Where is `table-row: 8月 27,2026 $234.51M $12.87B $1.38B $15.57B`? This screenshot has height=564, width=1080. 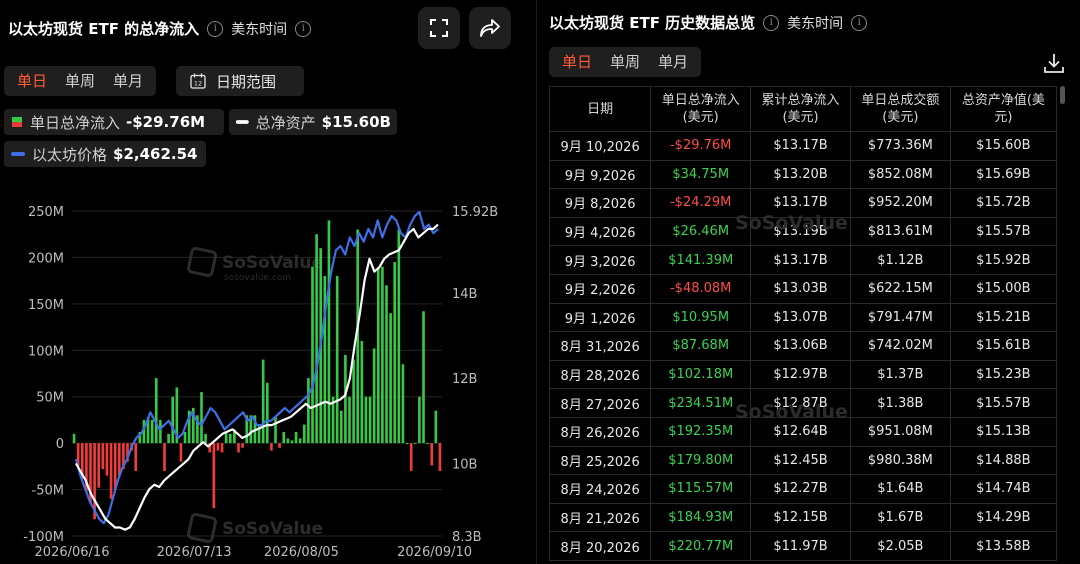
table-row: 8月 27,2026 $234.51M $12.87B $1.38B $15.57B is located at coordinates (803, 403).